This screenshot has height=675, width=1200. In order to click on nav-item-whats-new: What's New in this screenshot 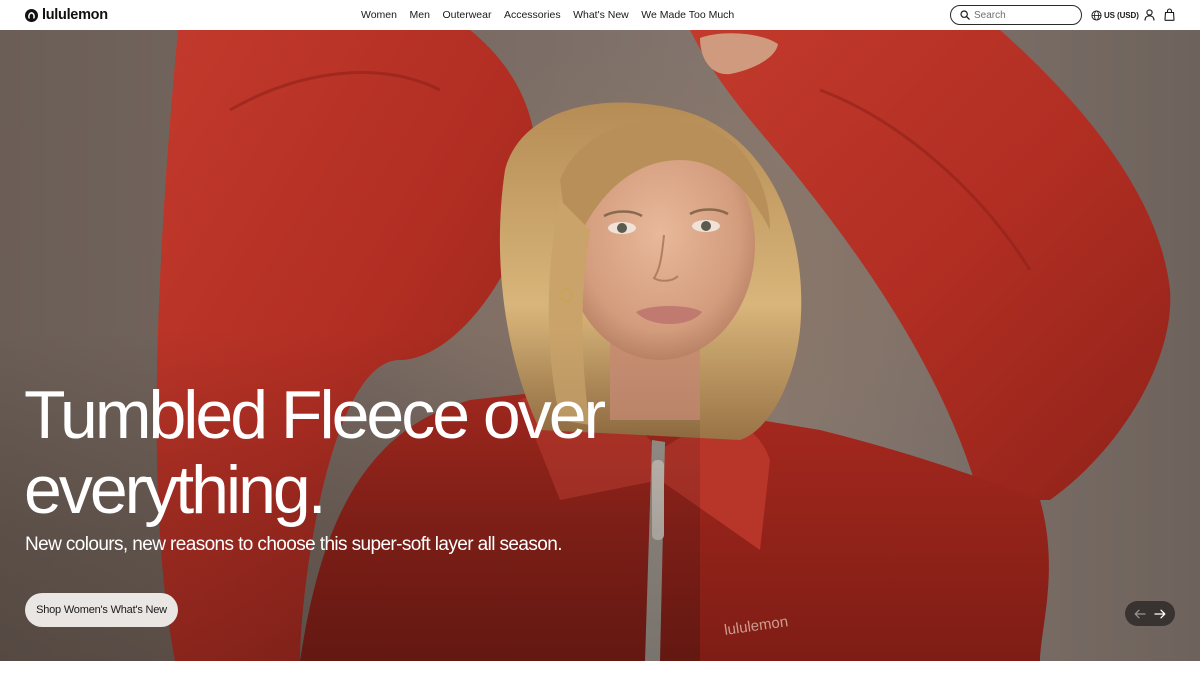, I will do `click(601, 15)`.